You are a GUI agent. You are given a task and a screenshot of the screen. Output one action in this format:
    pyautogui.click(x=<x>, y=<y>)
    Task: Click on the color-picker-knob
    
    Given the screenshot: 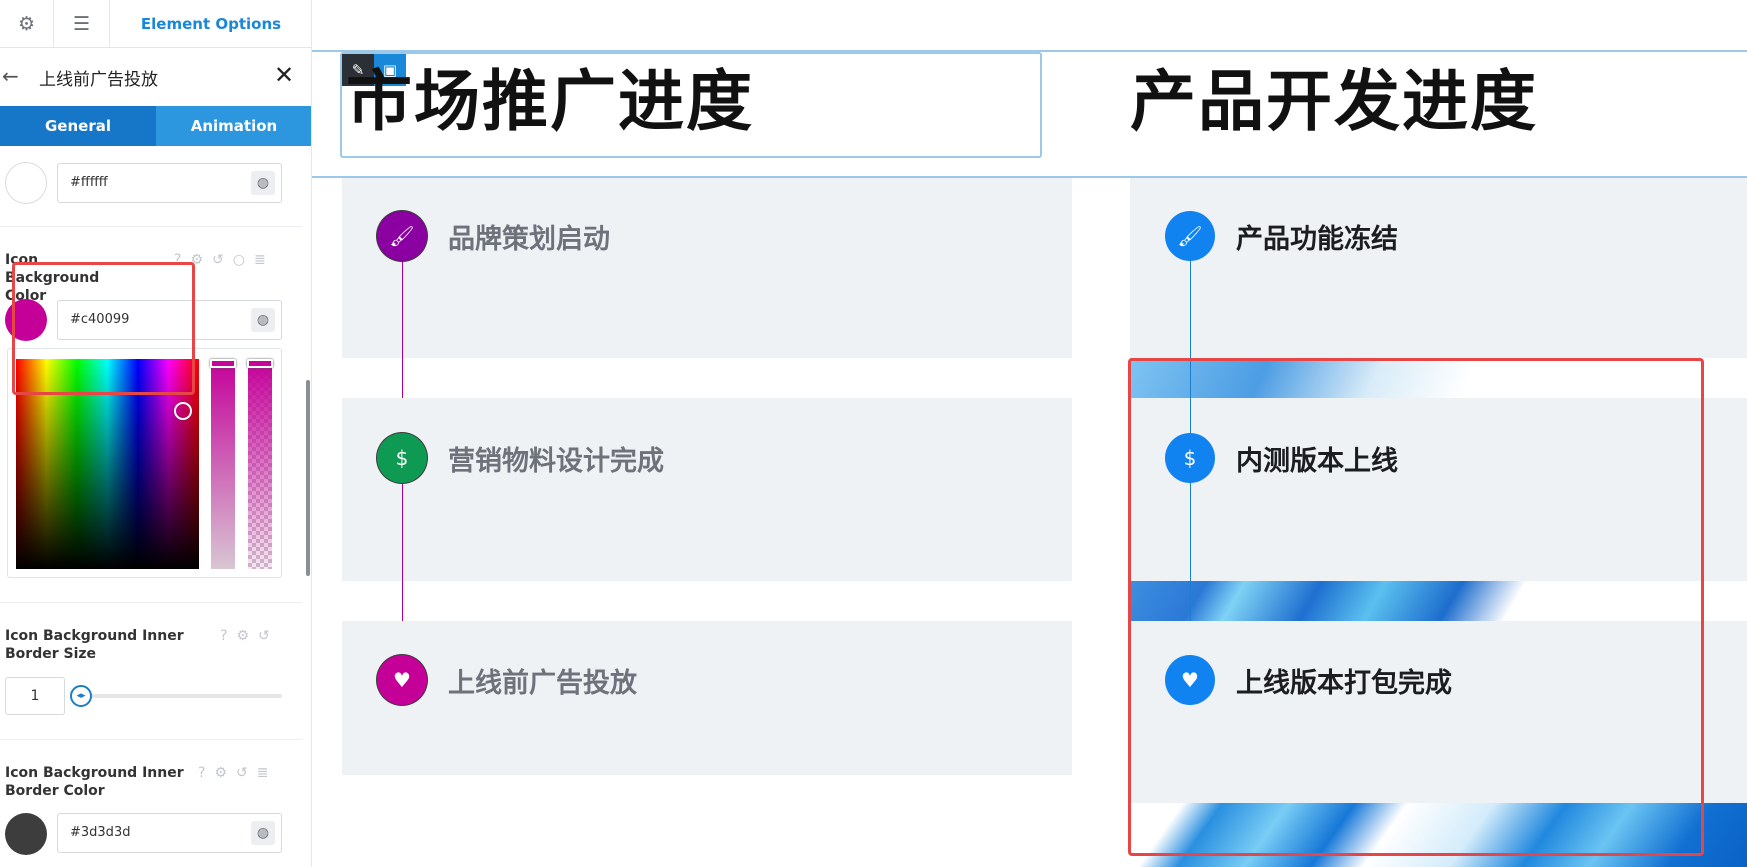 What is the action you would take?
    pyautogui.click(x=183, y=411)
    